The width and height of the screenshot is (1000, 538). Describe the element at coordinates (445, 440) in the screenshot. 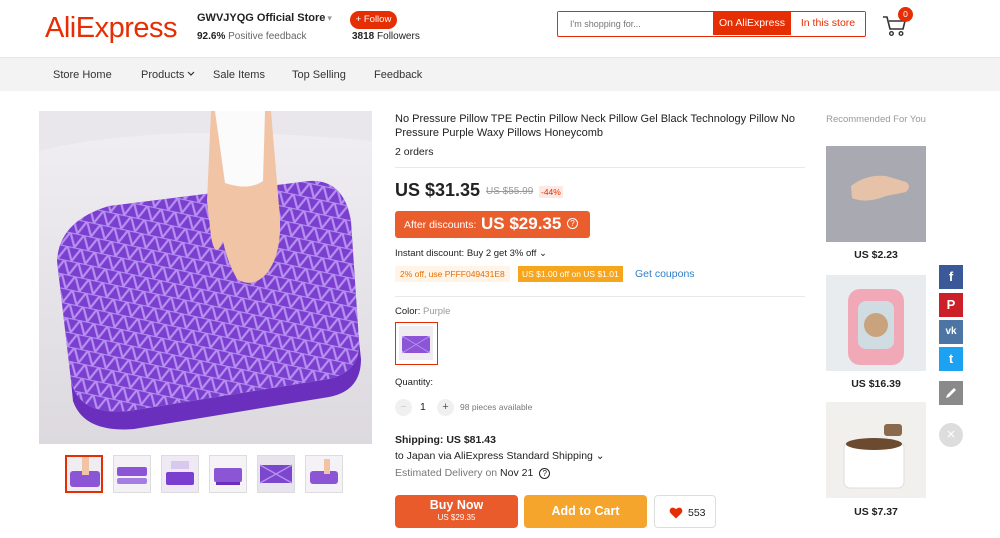

I see `shipping-cost: Shipping: US $81.43` at that location.